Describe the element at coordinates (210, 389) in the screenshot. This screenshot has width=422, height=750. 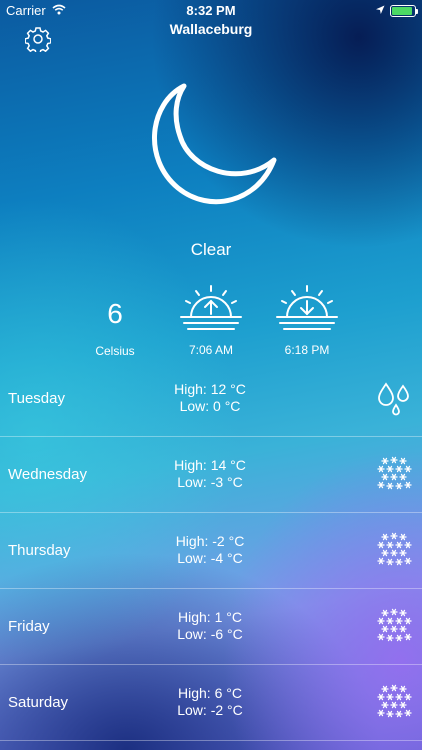
I see `forecast-high: High: 12 °C` at that location.